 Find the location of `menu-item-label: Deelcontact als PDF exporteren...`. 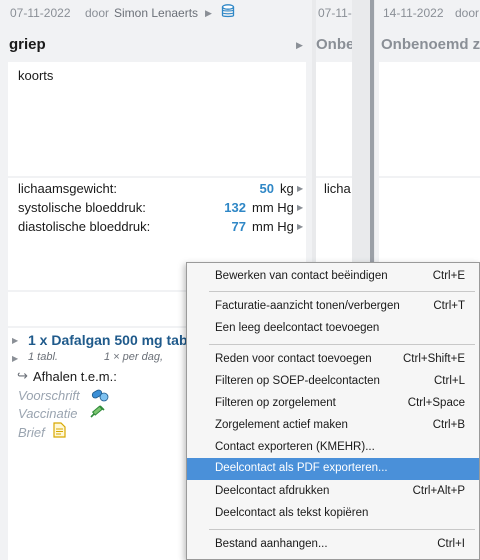

menu-item-label: Deelcontact als PDF exporteren... is located at coordinates (301, 468).